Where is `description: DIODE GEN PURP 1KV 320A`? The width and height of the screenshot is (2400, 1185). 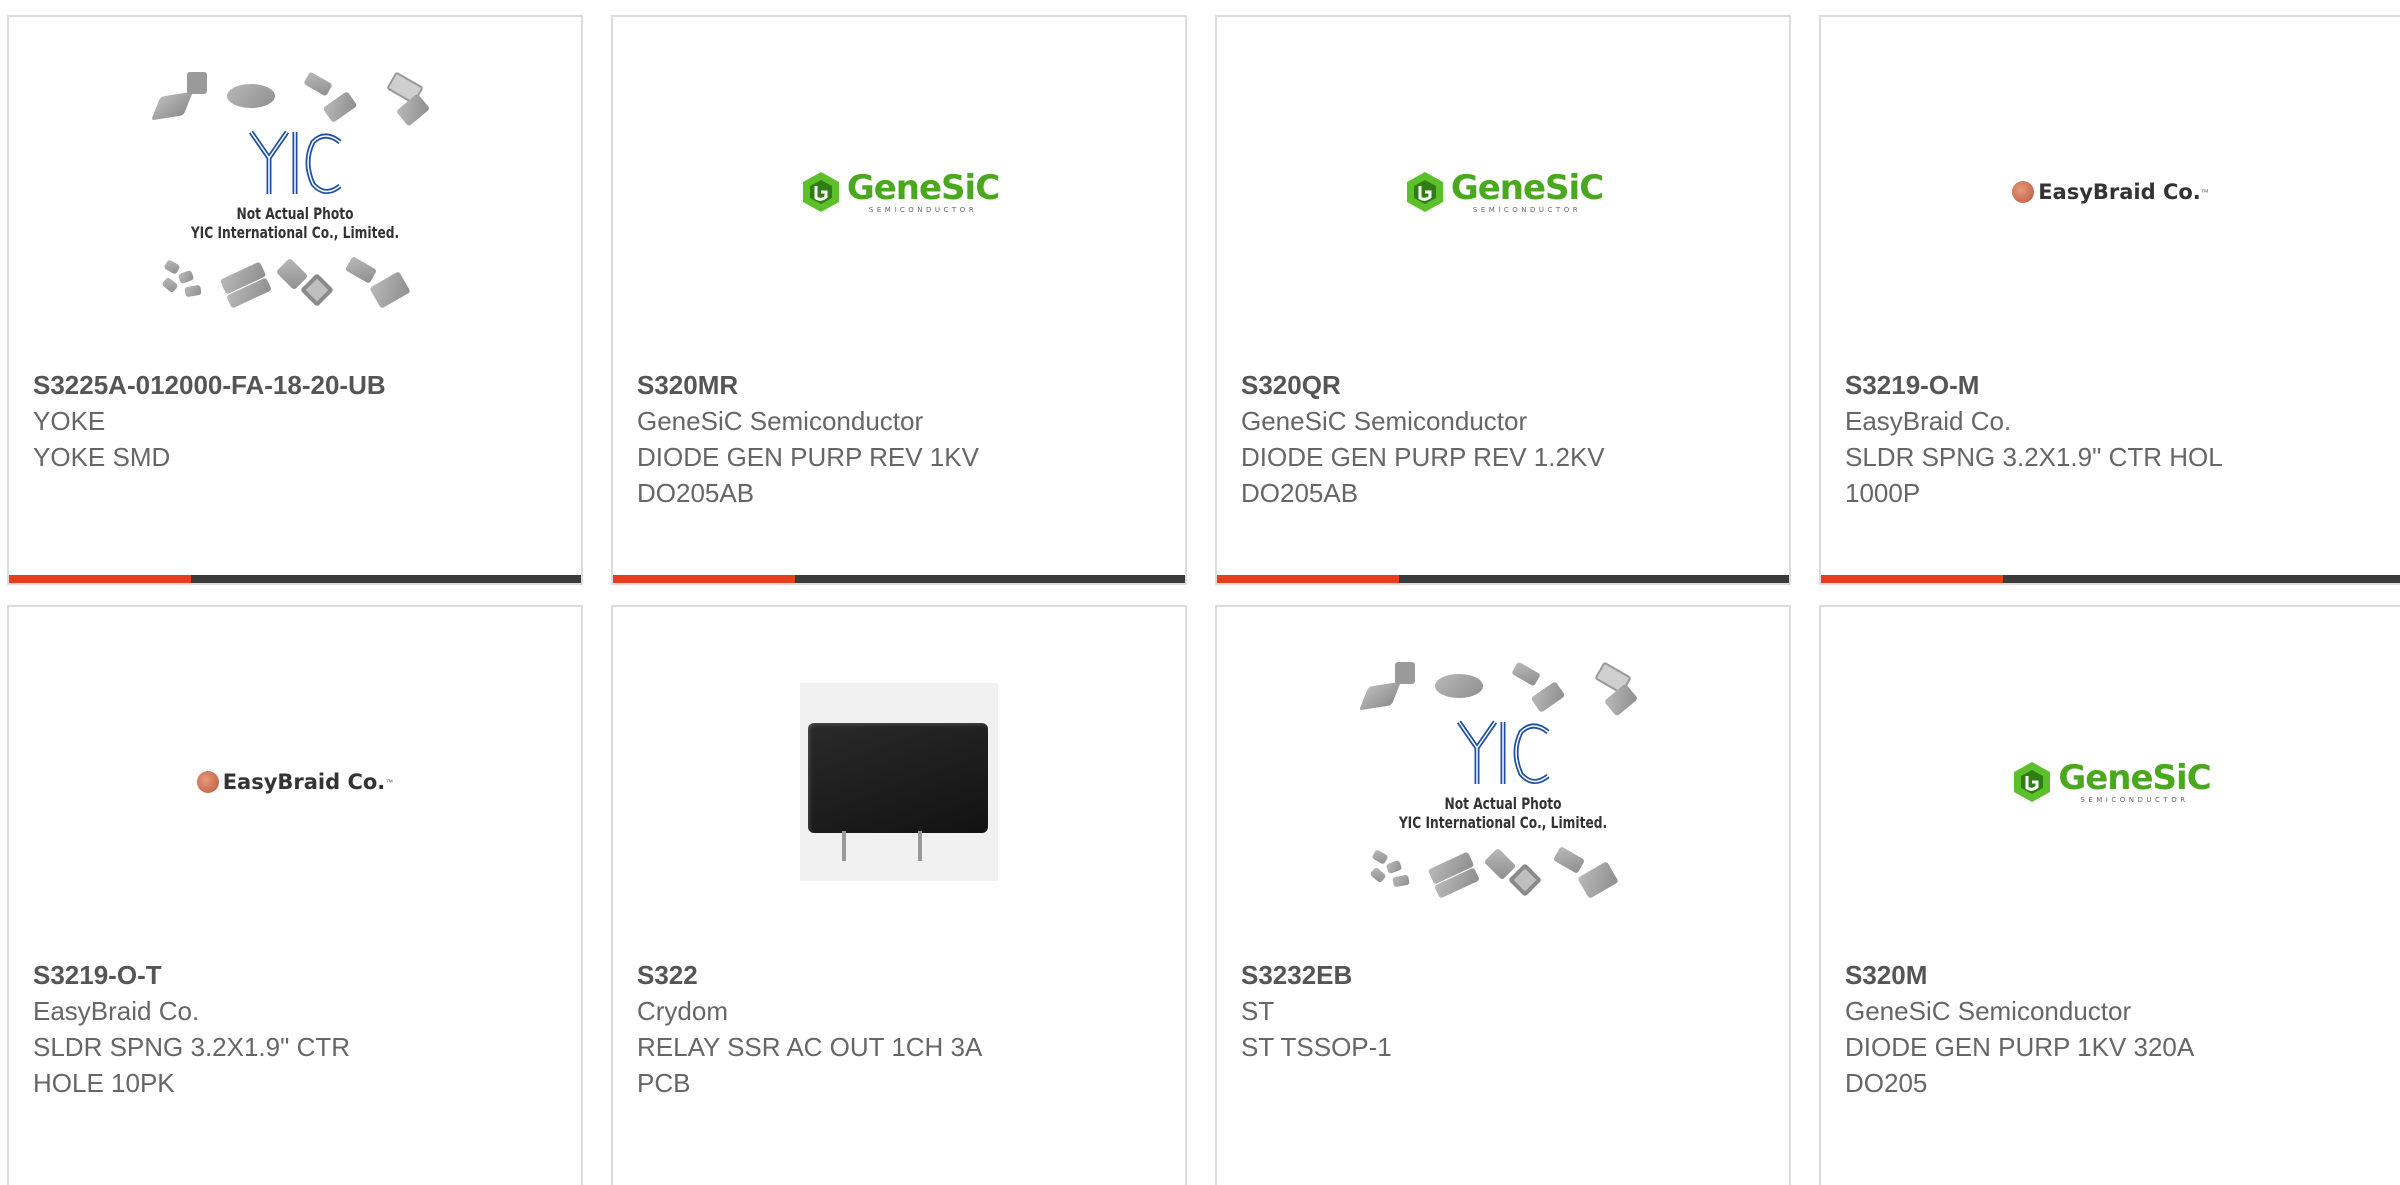
description: DIODE GEN PURP 1KV 320A is located at coordinates (2020, 1047).